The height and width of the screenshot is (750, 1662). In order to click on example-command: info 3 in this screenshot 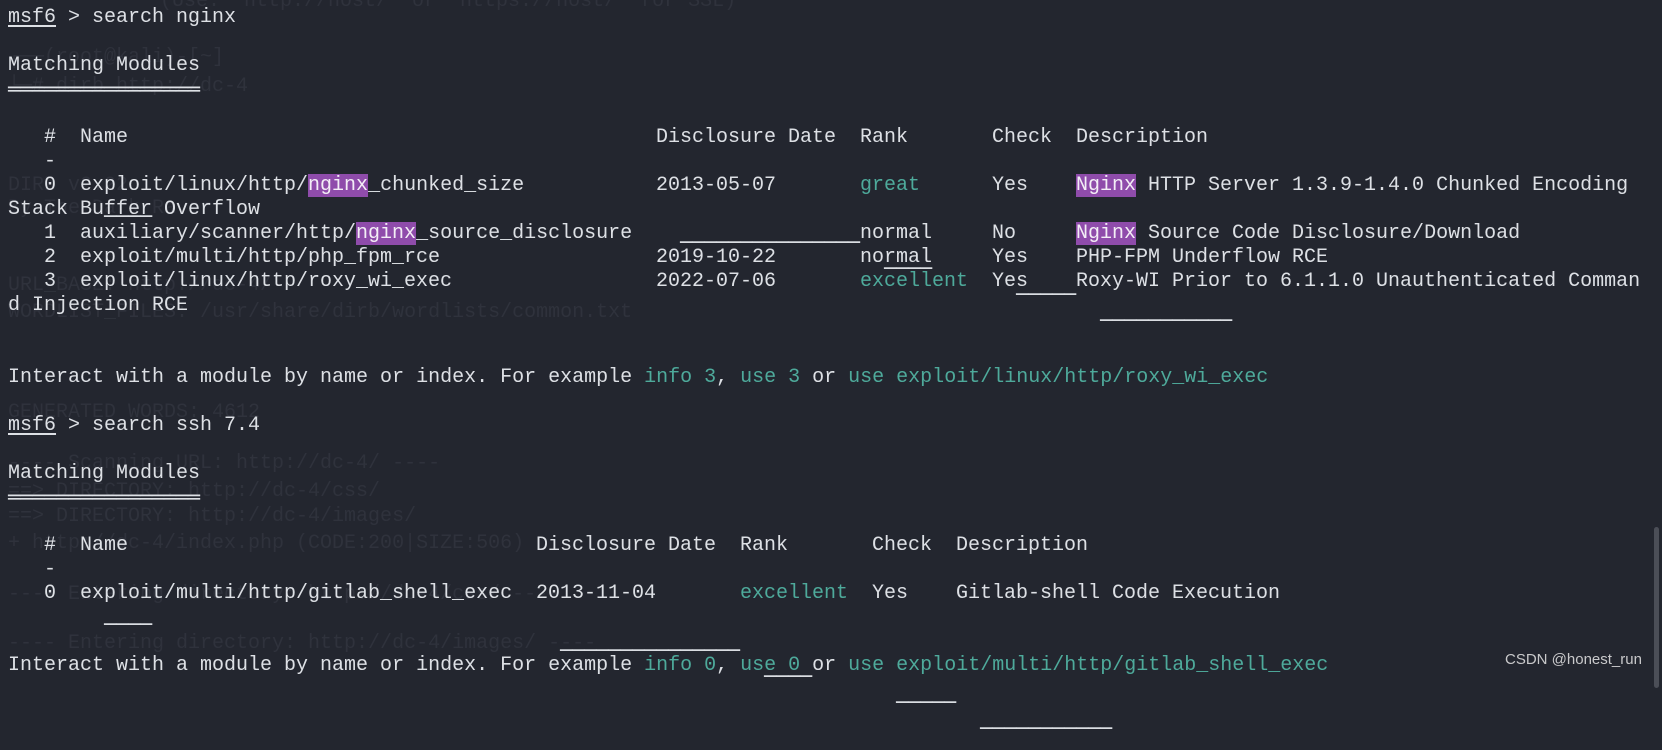, I will do `click(680, 377)`.